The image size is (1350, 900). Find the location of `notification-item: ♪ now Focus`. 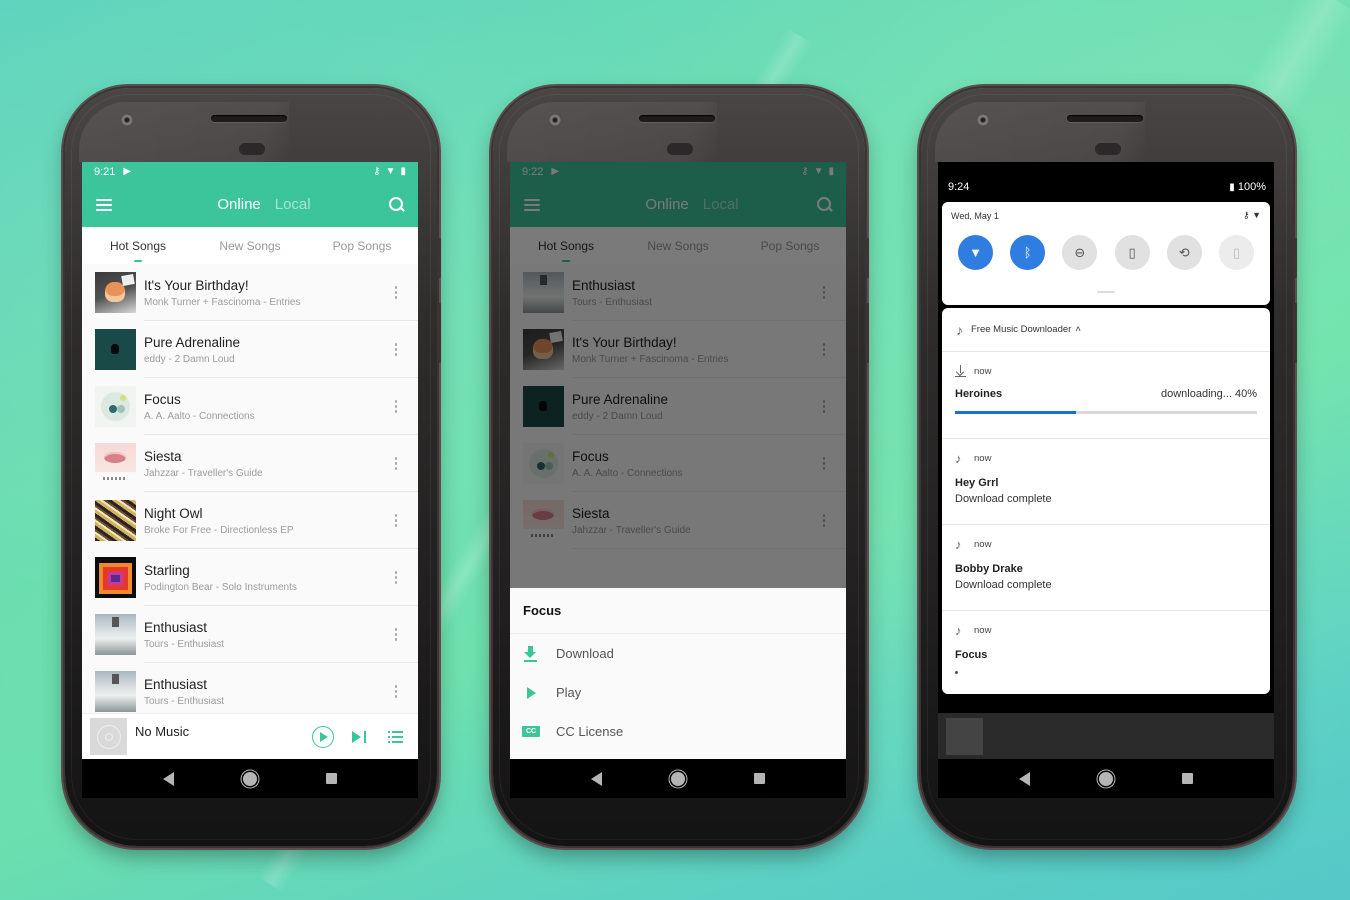

notification-item: ♪ now Focus is located at coordinates (1106, 642).